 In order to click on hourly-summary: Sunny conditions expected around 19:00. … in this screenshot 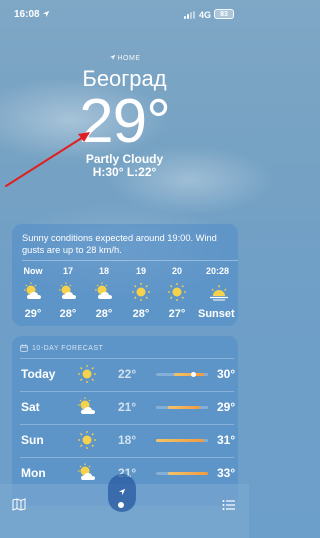, I will do `click(119, 244)`.